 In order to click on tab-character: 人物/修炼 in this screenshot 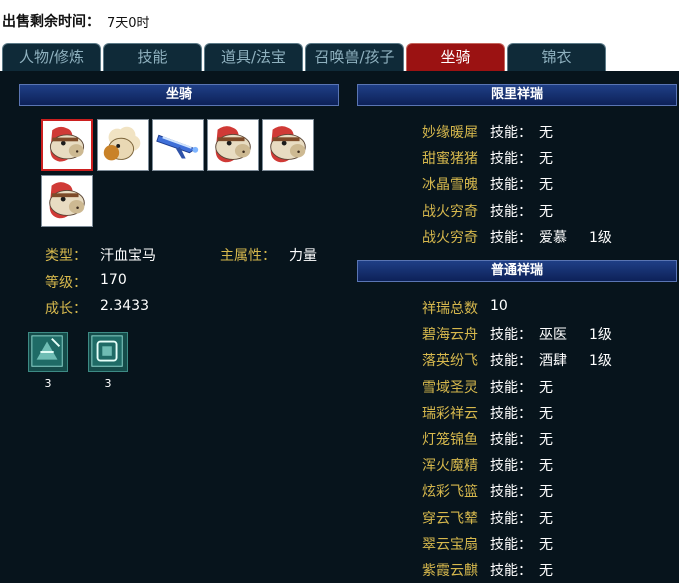, I will do `click(51, 57)`.